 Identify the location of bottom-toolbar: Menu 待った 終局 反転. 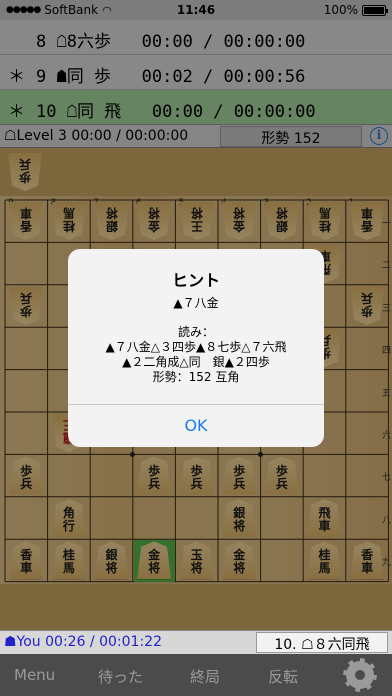
(196, 675).